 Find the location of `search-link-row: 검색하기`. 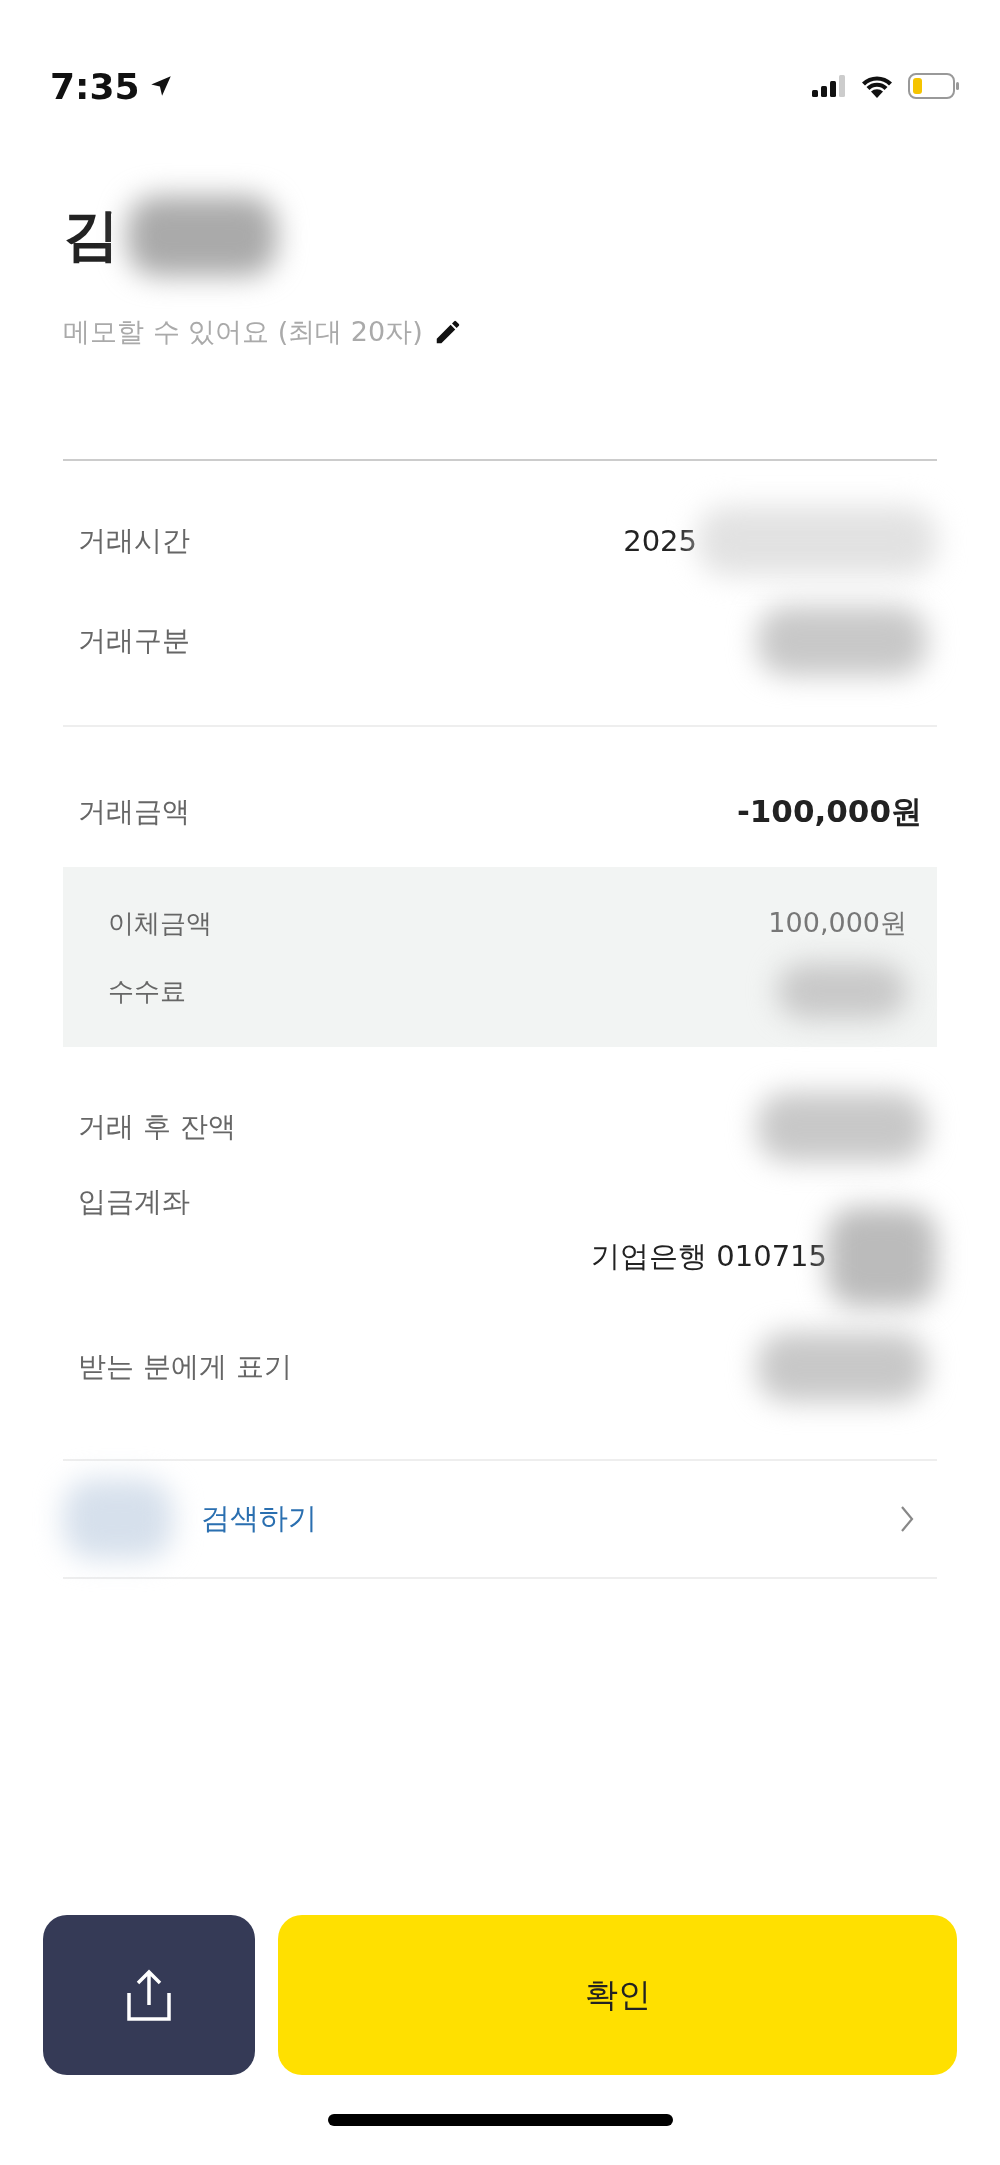

search-link-row: 검색하기 is located at coordinates (500, 1519).